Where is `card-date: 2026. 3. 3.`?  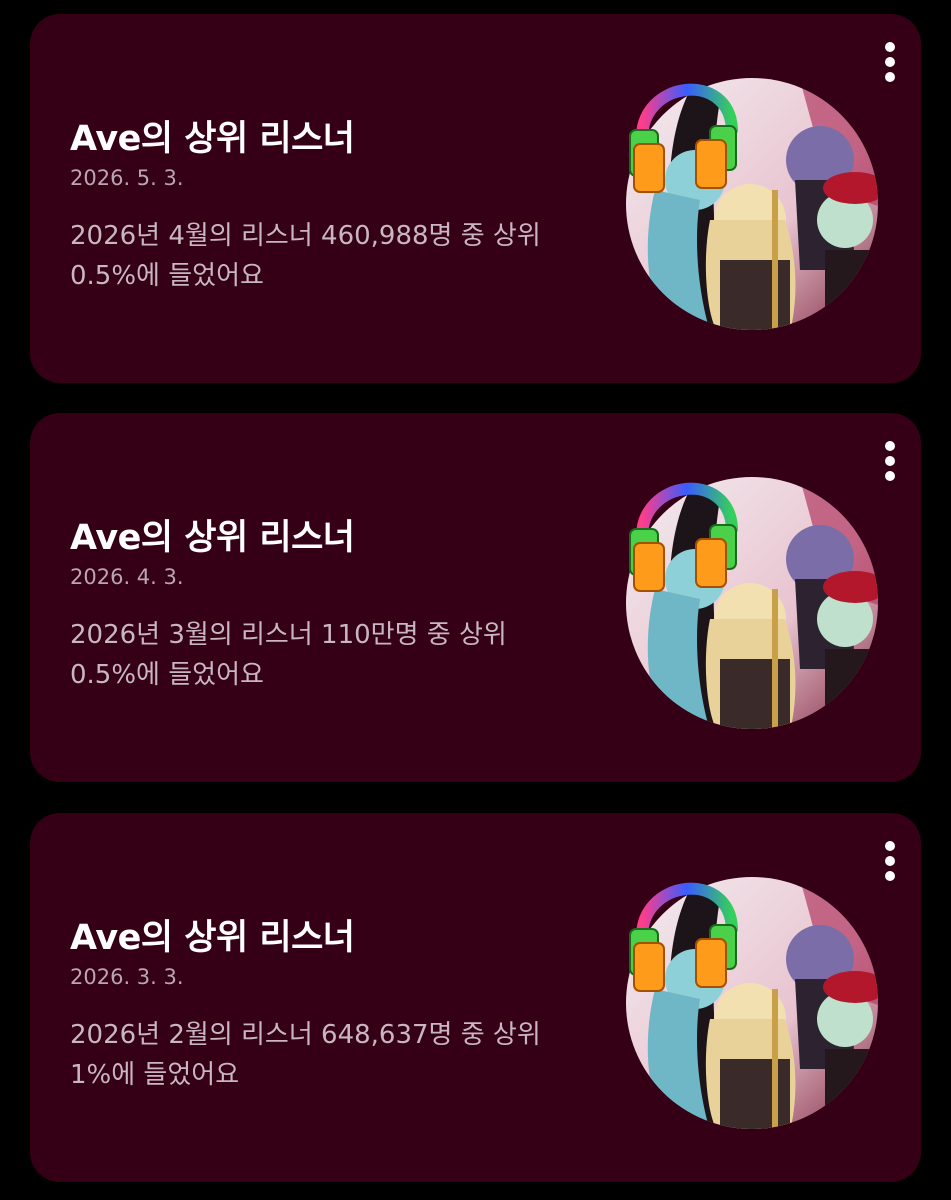 card-date: 2026. 3. 3. is located at coordinates (127, 977).